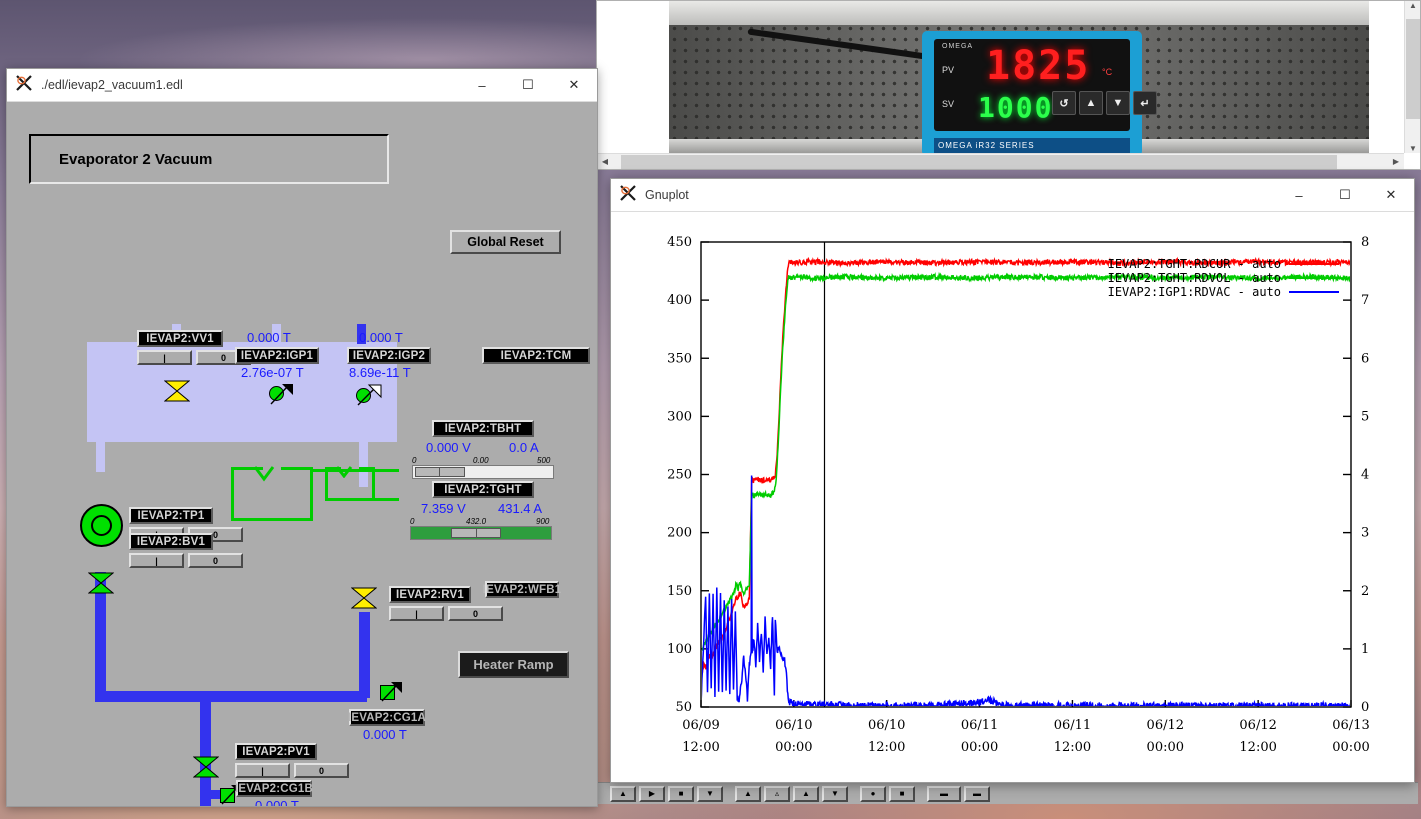 The height and width of the screenshot is (819, 1421). What do you see at coordinates (1413, 69) in the screenshot?
I see `vscroll-thumb` at bounding box center [1413, 69].